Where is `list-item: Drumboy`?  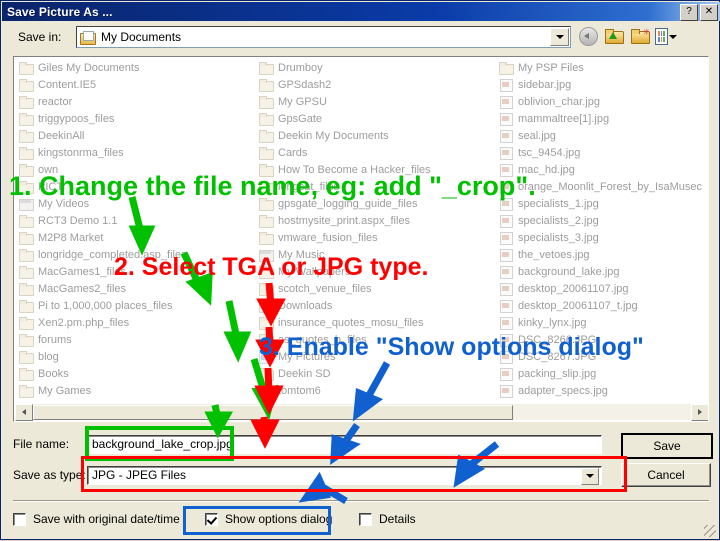 list-item: Drumboy is located at coordinates (374, 67).